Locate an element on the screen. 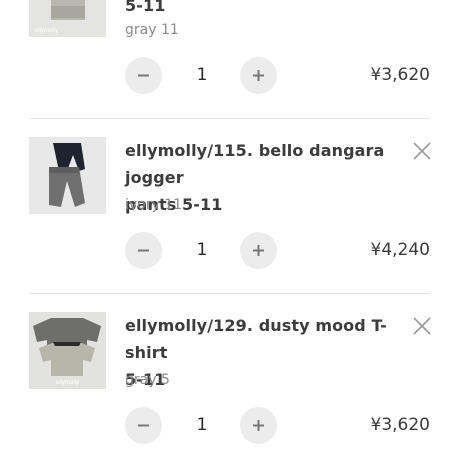 The image size is (460, 460). product-variant: gray 11 is located at coordinates (152, 30).